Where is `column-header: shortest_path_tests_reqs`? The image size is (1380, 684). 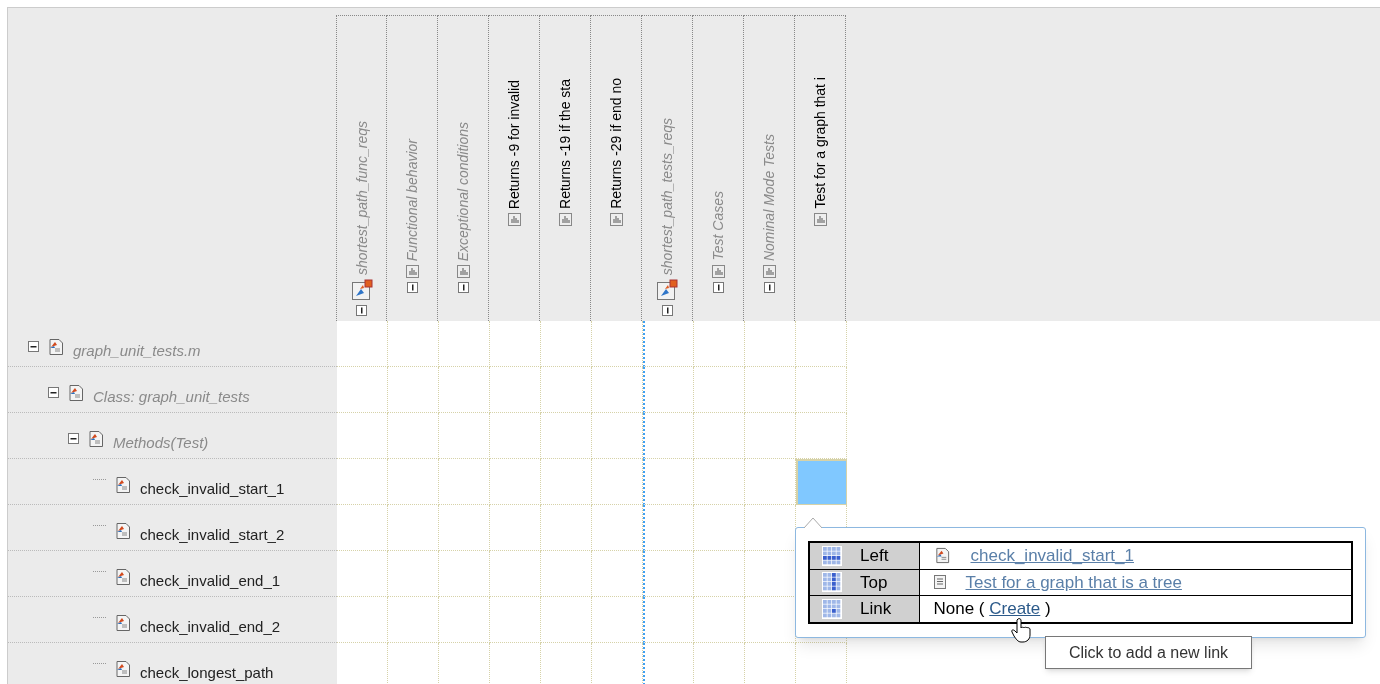
column-header: shortest_path_tests_reqs is located at coordinates (667, 168).